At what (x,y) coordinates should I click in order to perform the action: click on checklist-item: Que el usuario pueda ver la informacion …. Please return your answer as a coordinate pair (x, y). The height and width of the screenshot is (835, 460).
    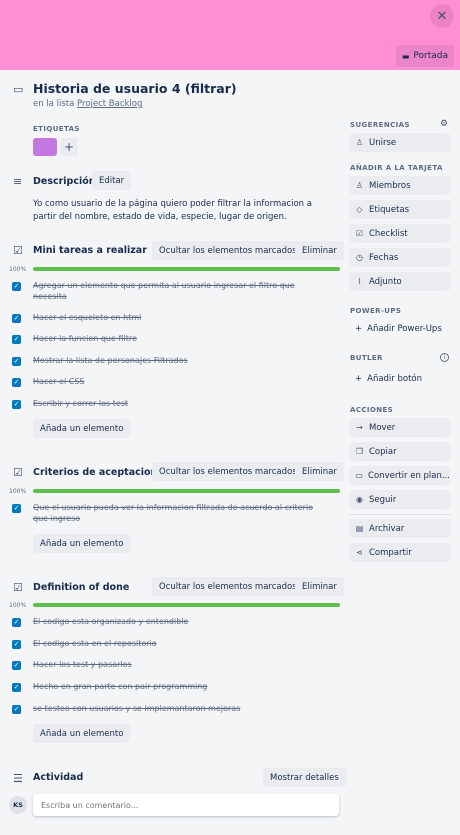
    Looking at the image, I should click on (178, 513).